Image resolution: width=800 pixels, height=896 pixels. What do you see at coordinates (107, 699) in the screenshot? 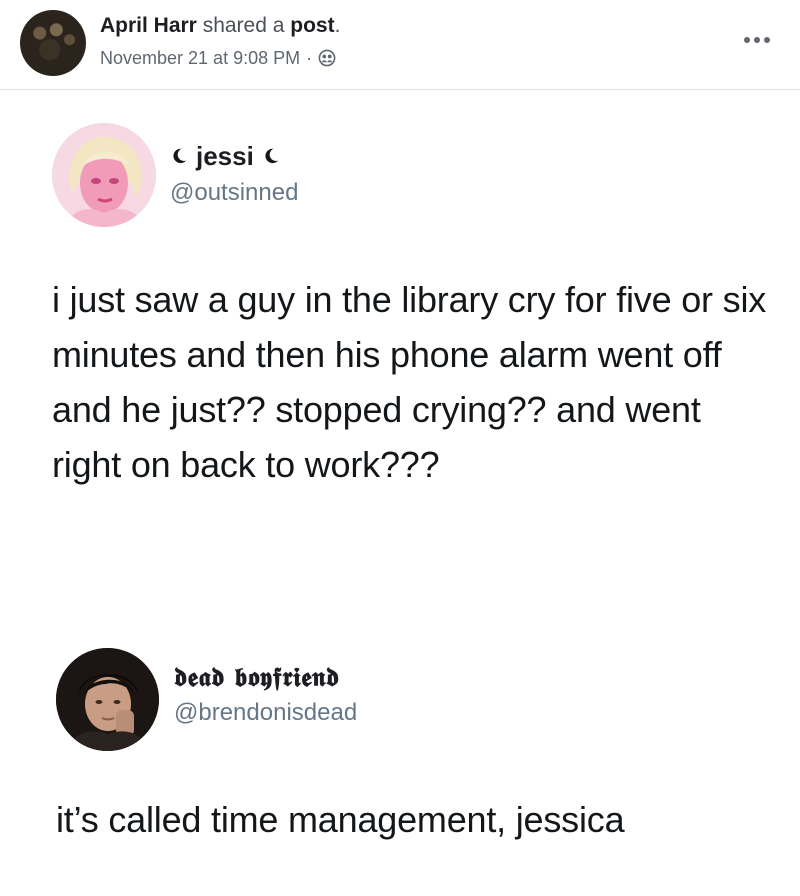
I see `tweet2-avatar` at bounding box center [107, 699].